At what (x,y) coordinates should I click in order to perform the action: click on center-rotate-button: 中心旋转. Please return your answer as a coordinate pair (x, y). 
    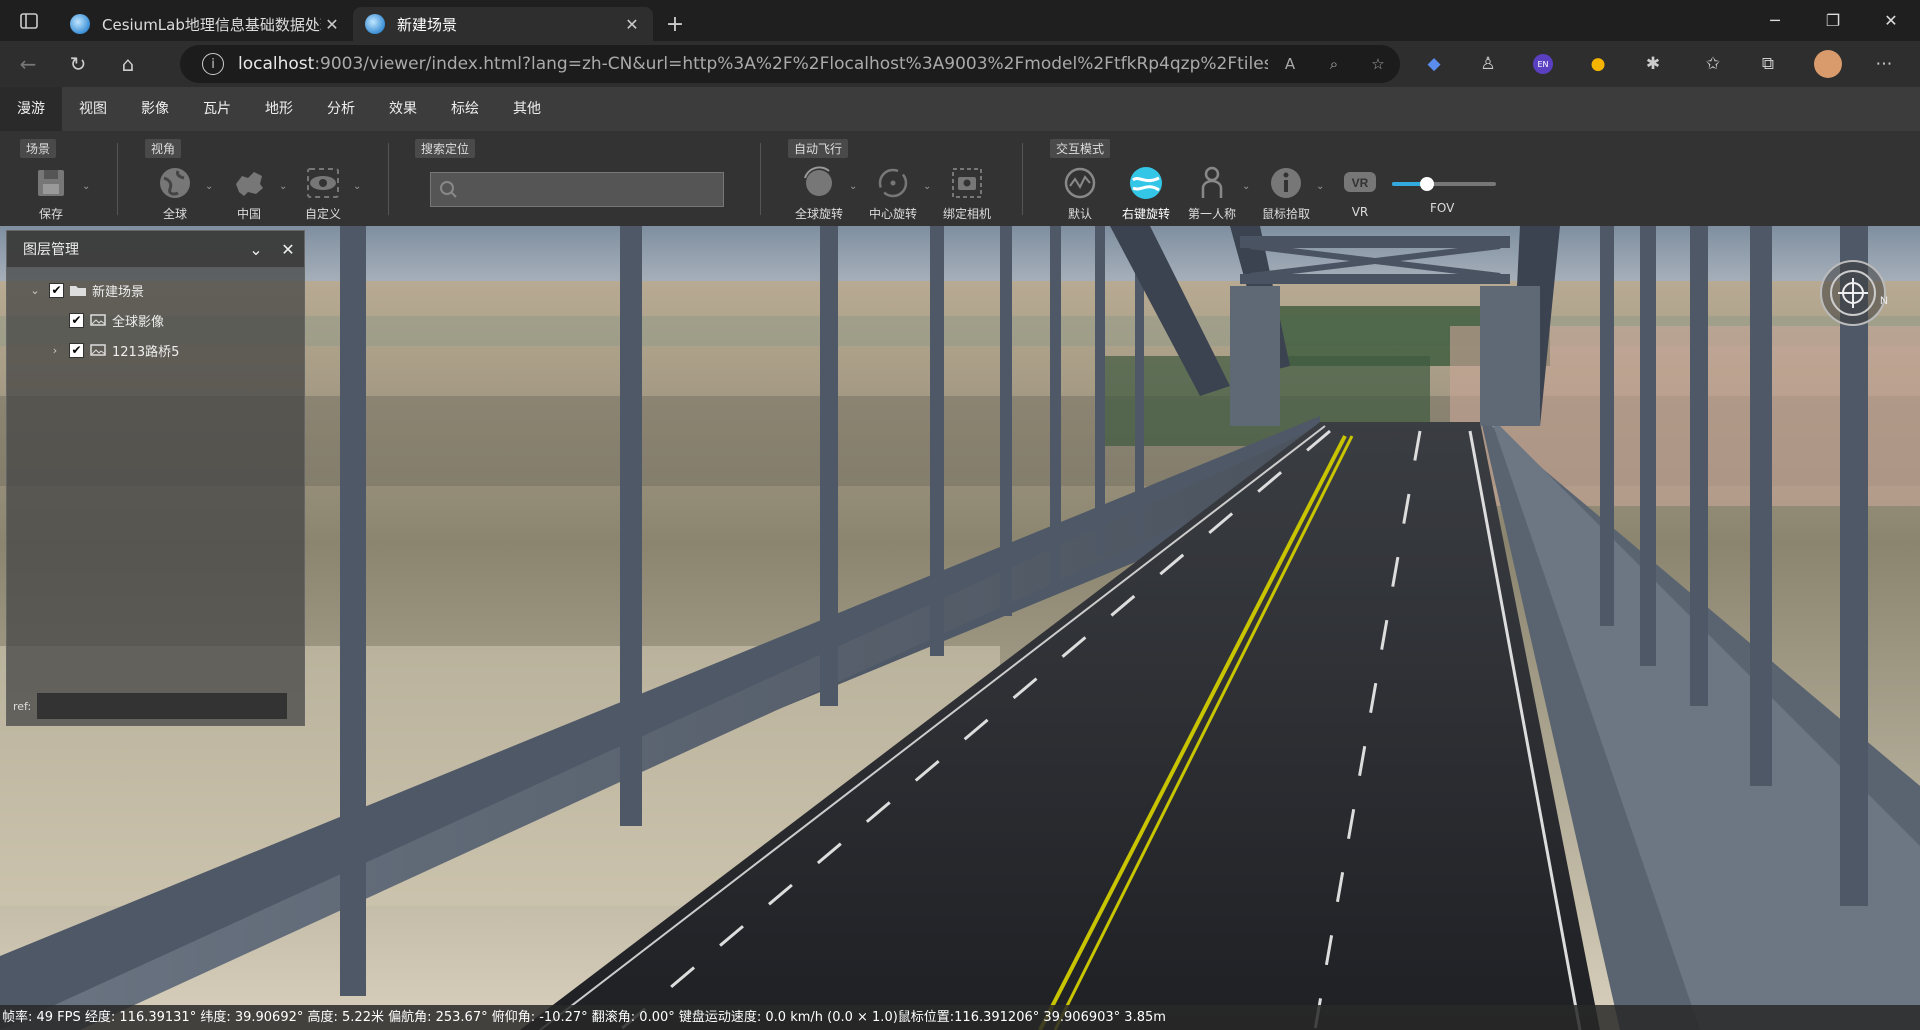
    Looking at the image, I should click on (893, 193).